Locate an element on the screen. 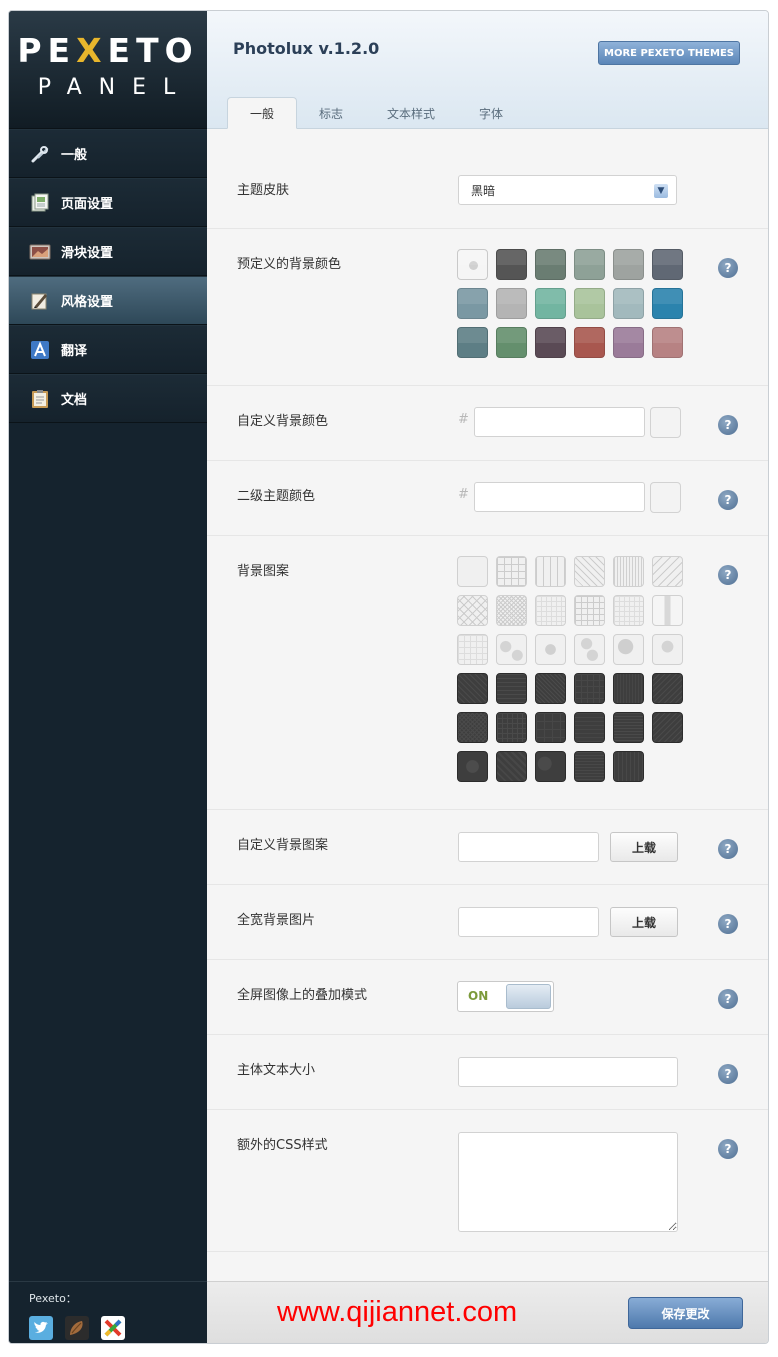 The height and width of the screenshot is (1357, 778). custom-bg-pattern-input is located at coordinates (528, 847).